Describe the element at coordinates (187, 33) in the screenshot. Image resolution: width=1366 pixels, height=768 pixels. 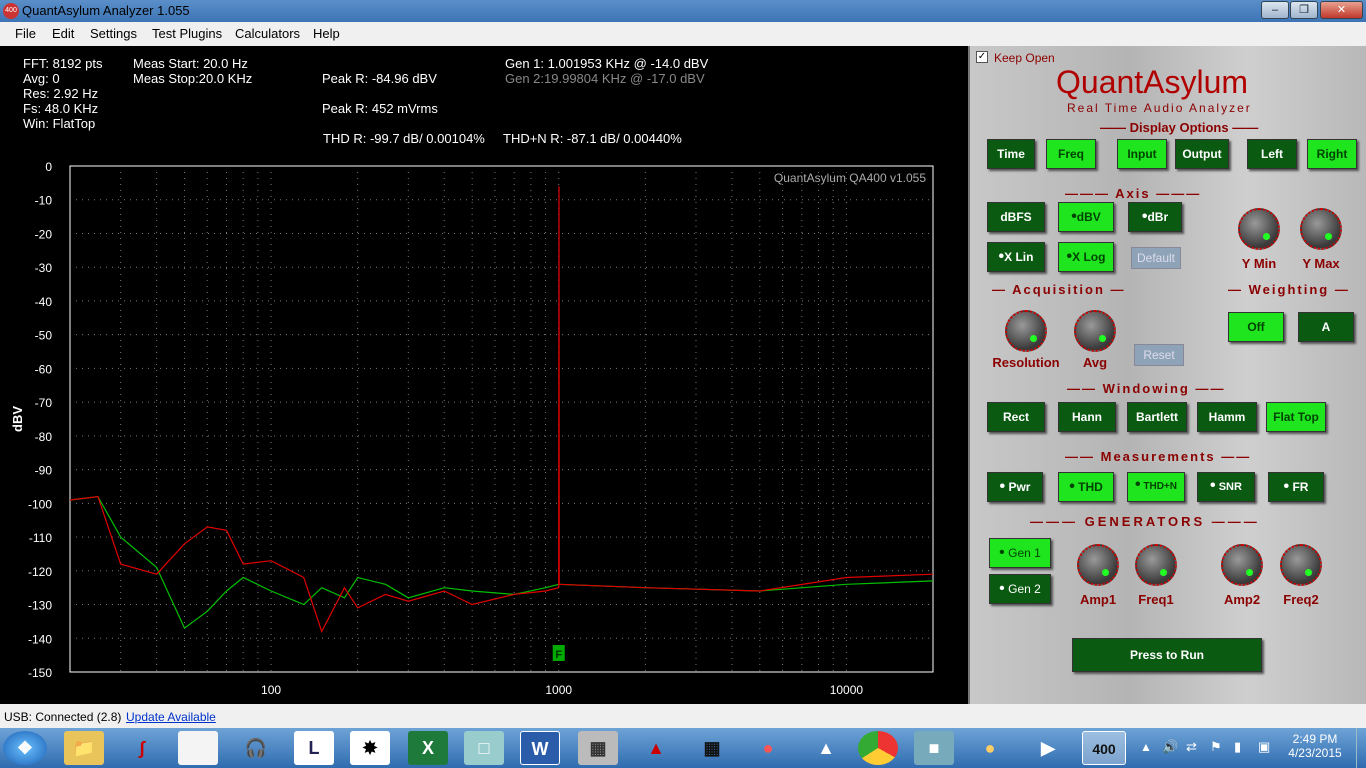
I see `menu-test-plugins: Test Plugins` at that location.